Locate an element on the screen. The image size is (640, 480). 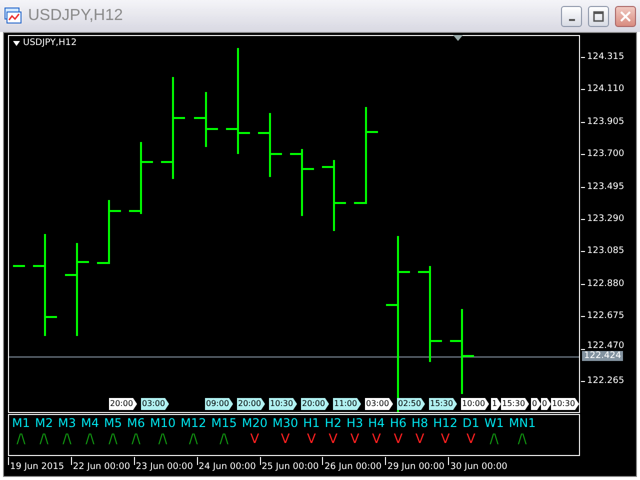
timeframe-label: M12 is located at coordinates (193, 423).